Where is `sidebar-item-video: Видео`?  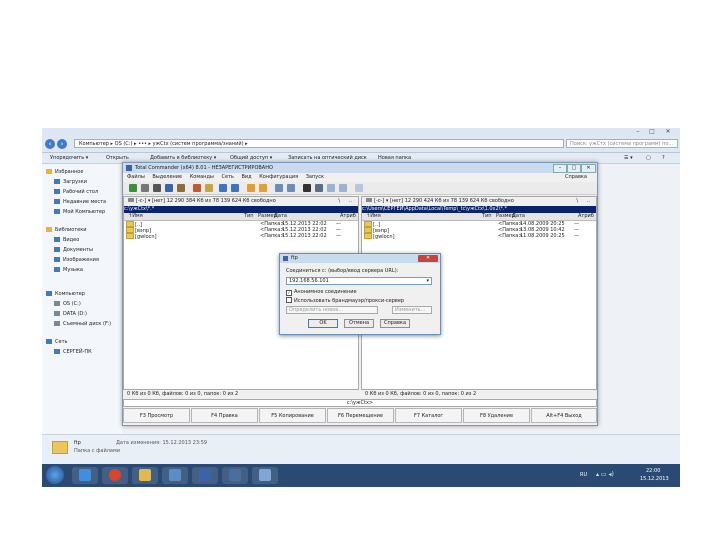
sidebar-item-video: Видео is located at coordinates (66, 240).